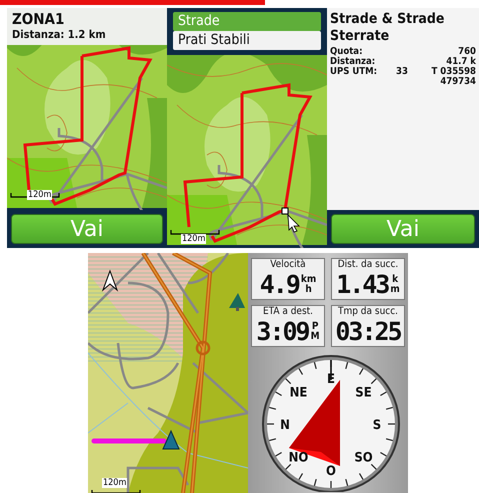  Describe the element at coordinates (467, 52) in the screenshot. I see `field-value: 760` at that location.